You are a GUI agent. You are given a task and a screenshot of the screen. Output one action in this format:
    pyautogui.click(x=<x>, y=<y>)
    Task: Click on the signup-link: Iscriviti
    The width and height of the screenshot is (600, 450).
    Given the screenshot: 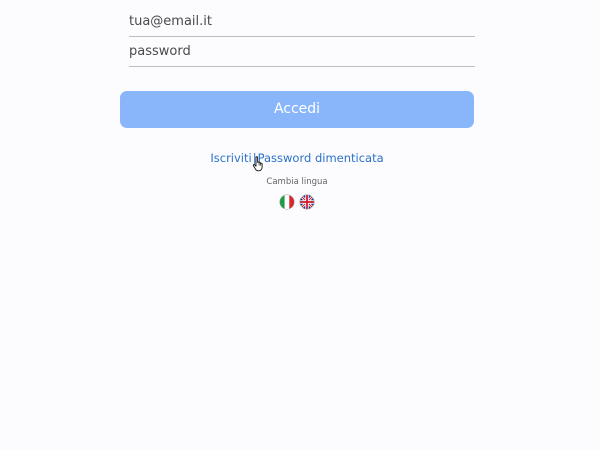 What is the action you would take?
    pyautogui.click(x=230, y=158)
    